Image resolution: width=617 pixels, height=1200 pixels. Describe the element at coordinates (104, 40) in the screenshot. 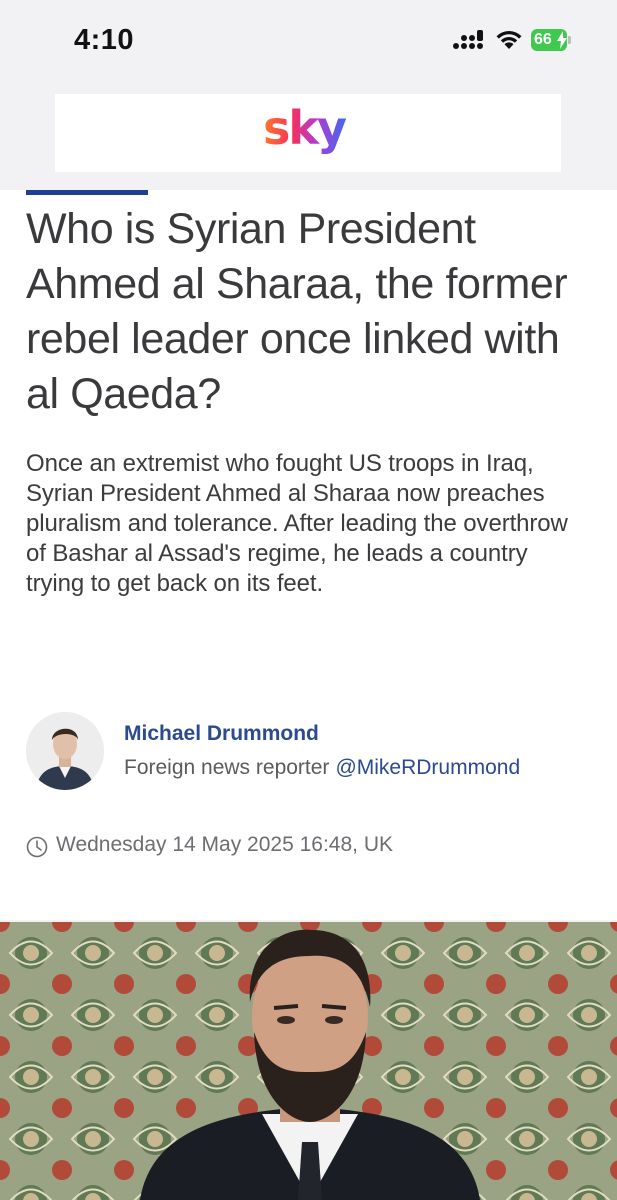

I see `status-time: 4:10` at that location.